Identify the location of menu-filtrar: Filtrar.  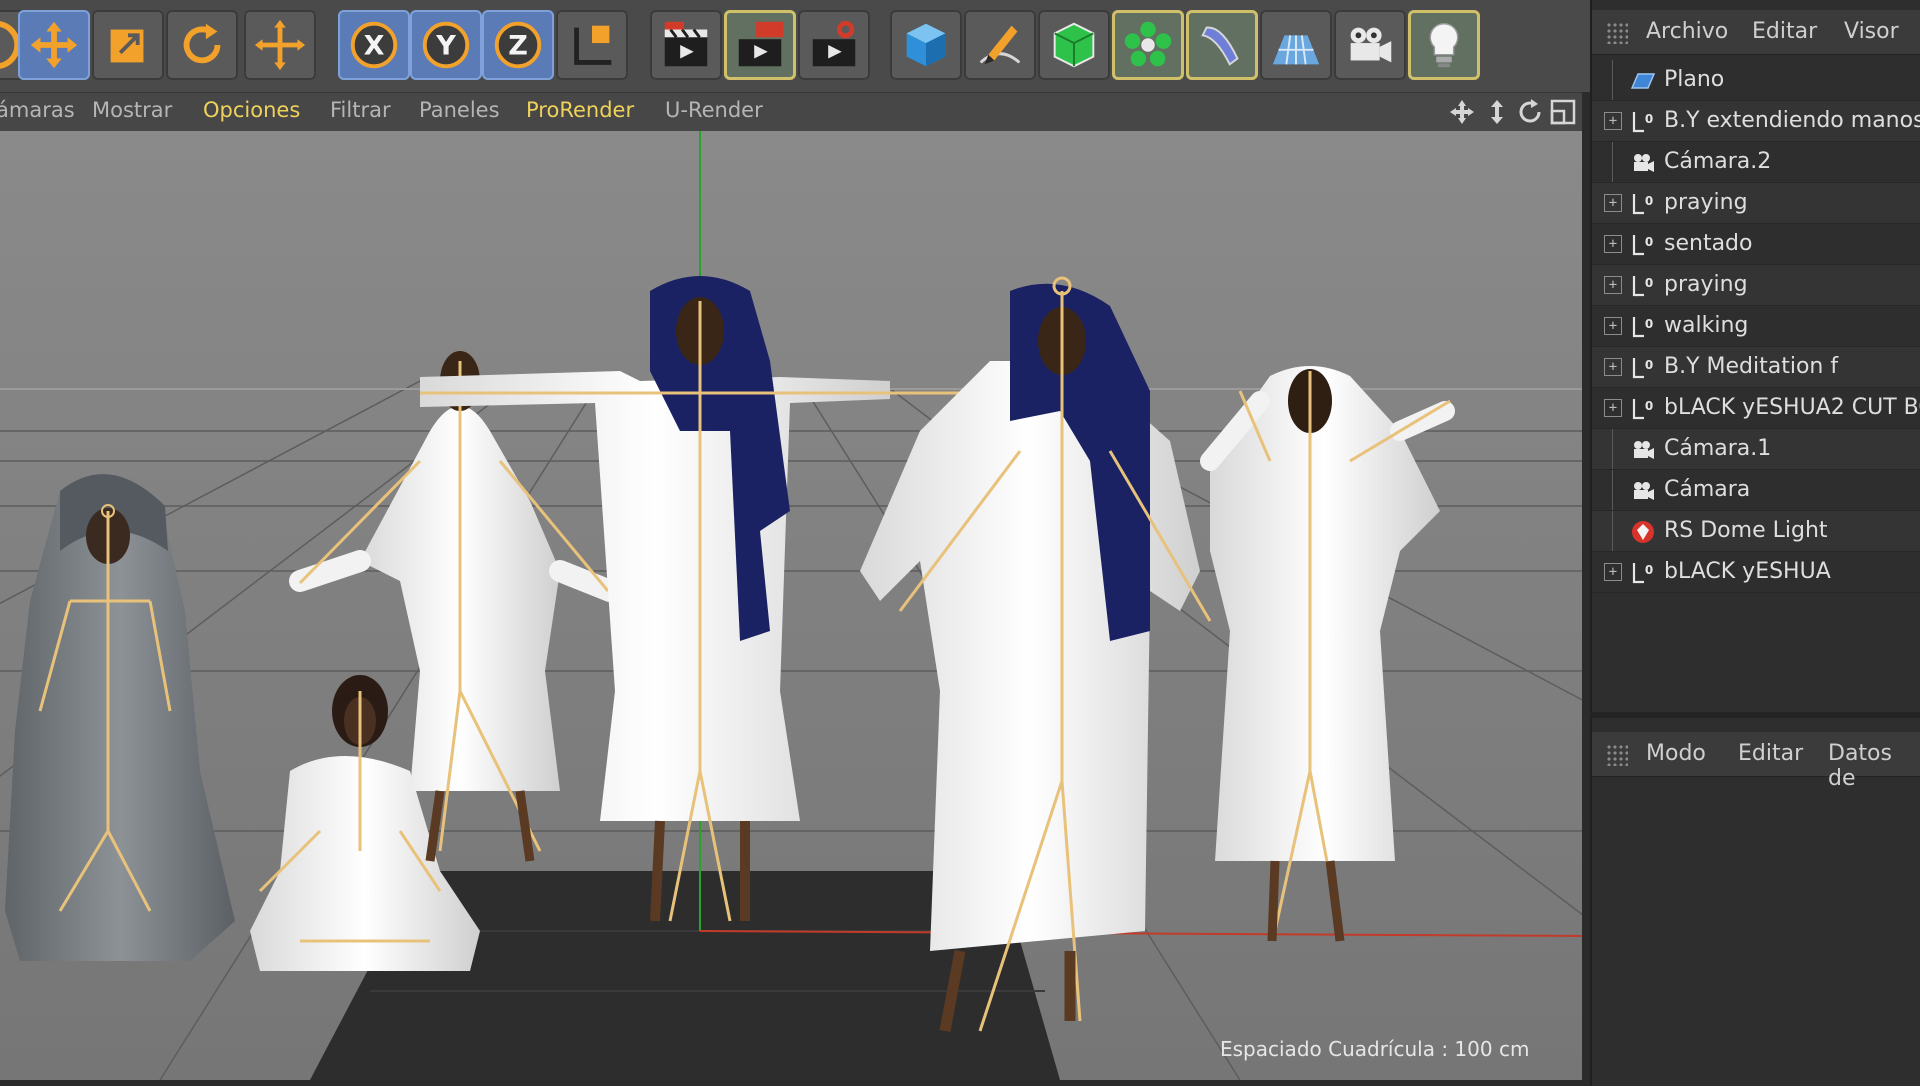
(360, 110).